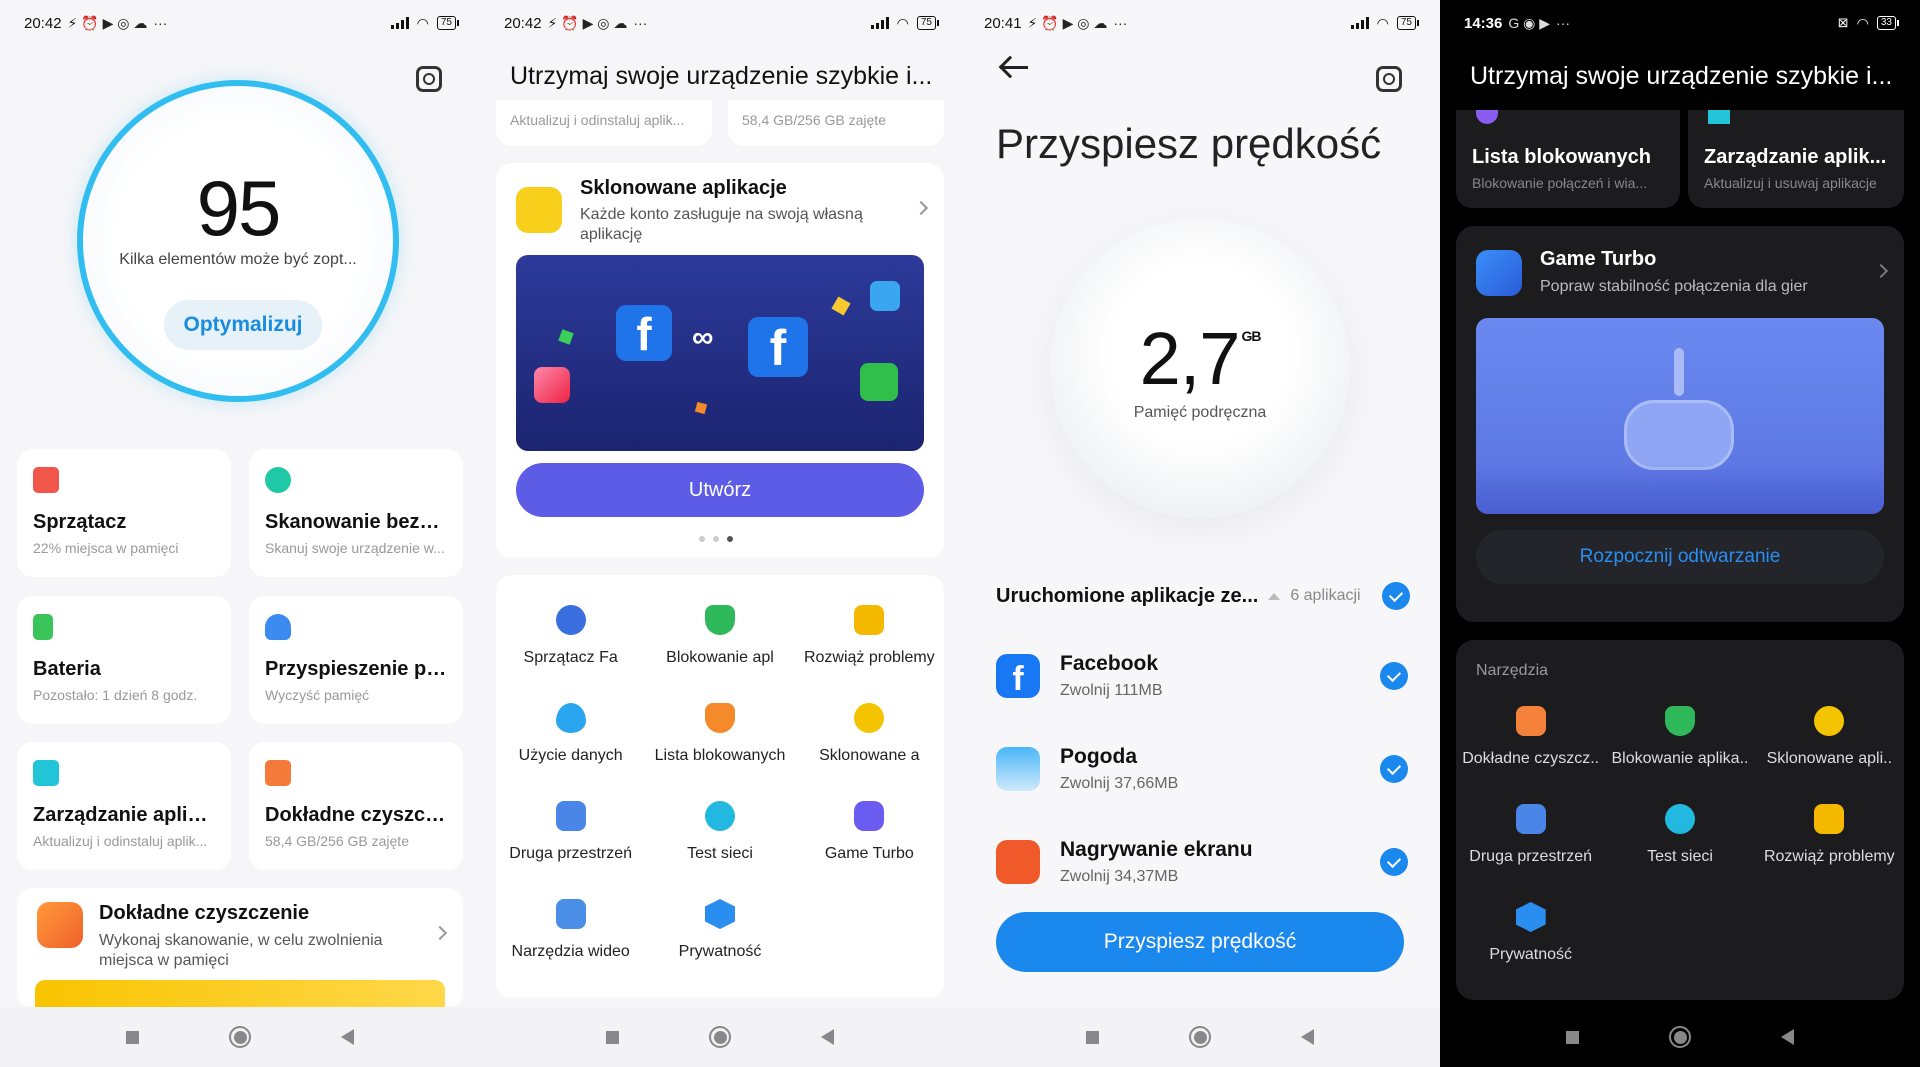 The width and height of the screenshot is (1920, 1067). Describe the element at coordinates (1829, 737) in the screenshot. I see `tool-cloned-apps: Sklonowane apli..` at that location.